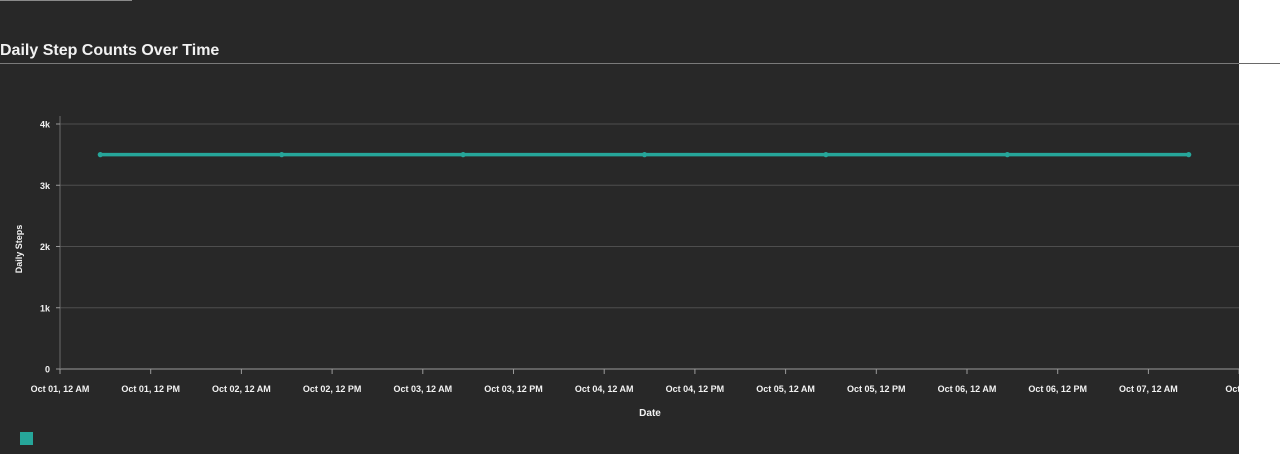 The image size is (1280, 454). I want to click on x-tick-label: Oct 03, 12 PM, so click(513, 389).